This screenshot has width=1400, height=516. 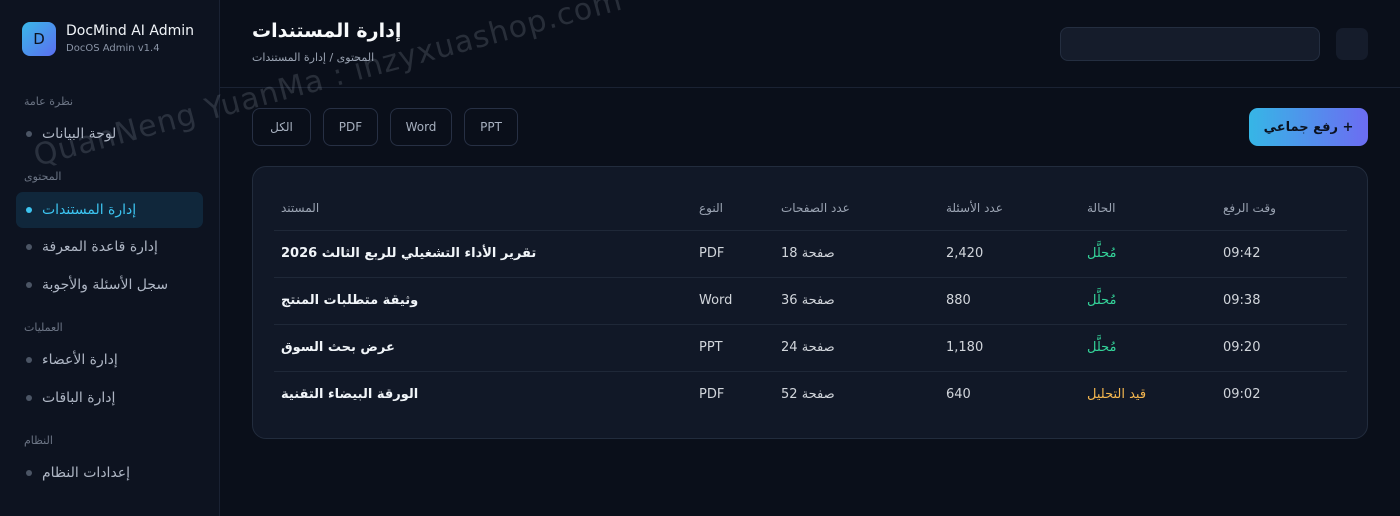 I want to click on document-name: عرض بحث السوق, so click(x=338, y=347).